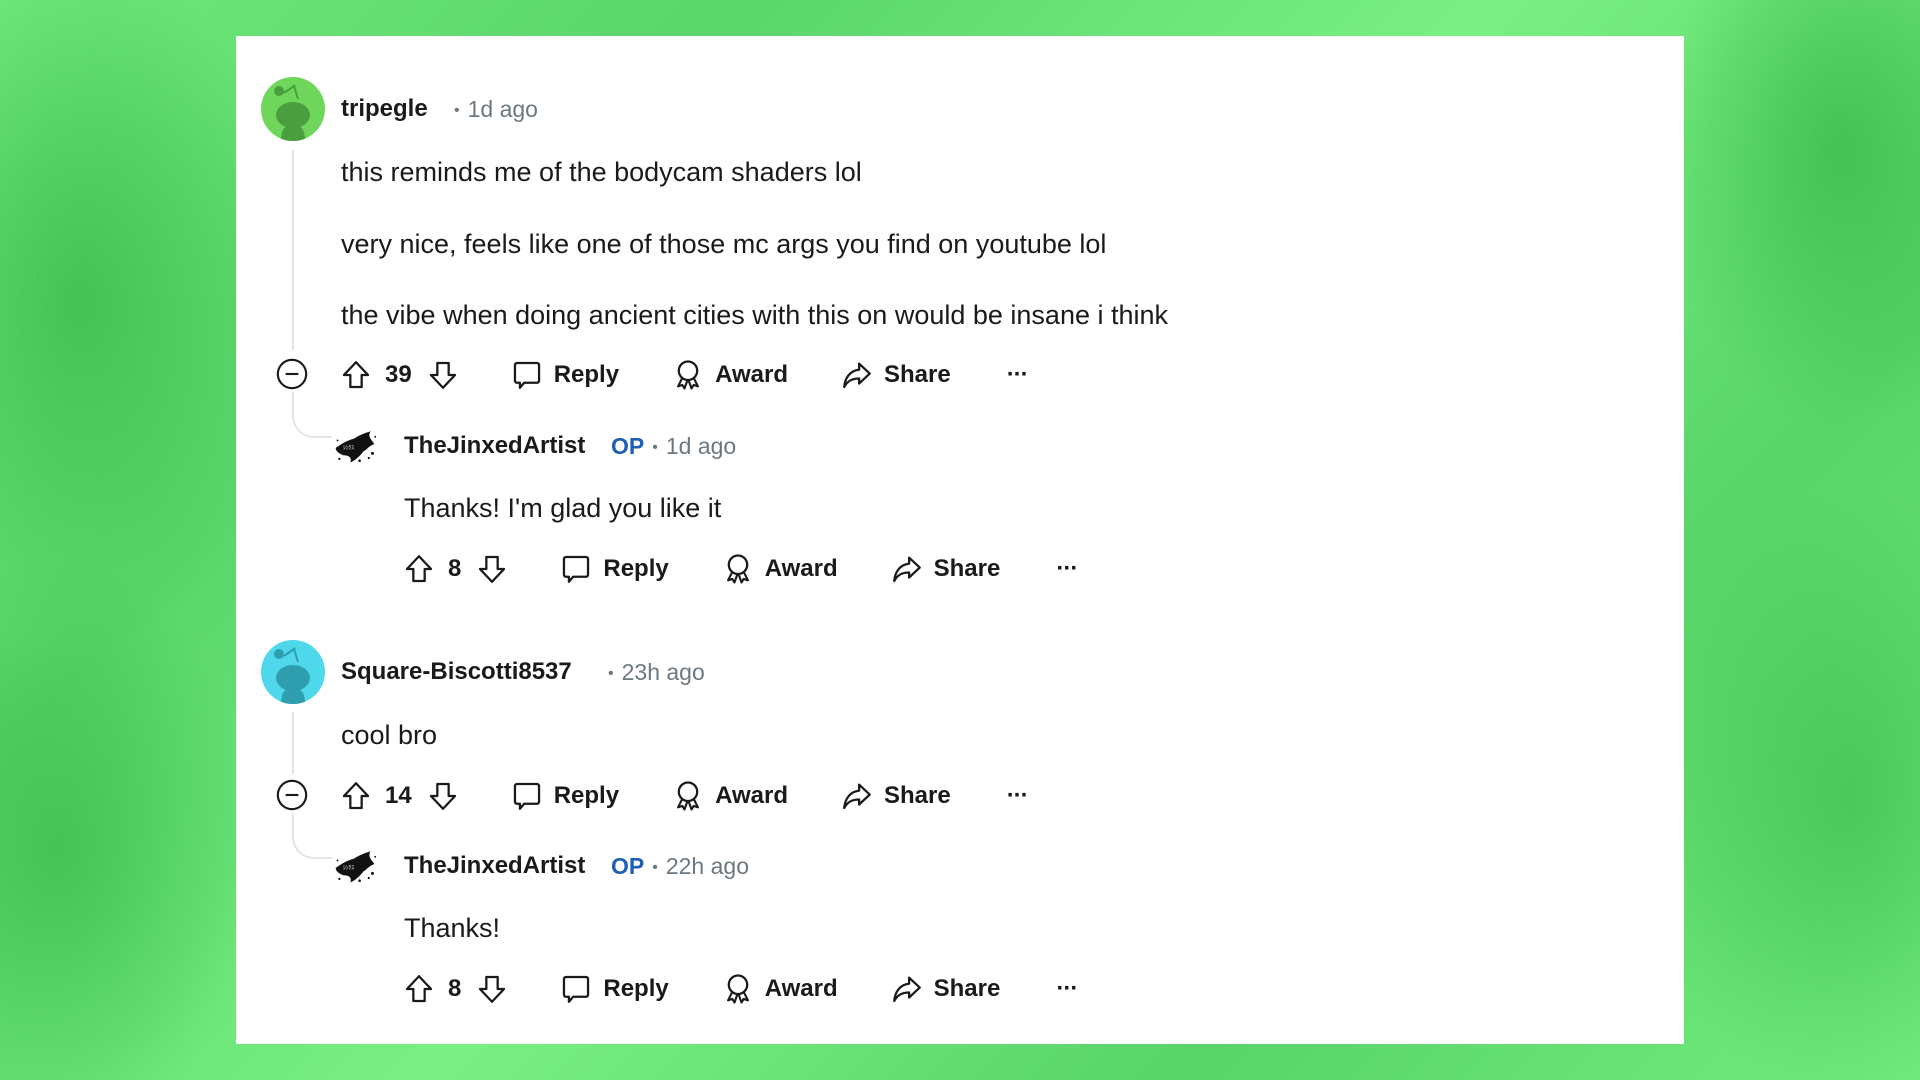  What do you see at coordinates (398, 795) in the screenshot?
I see `vote-count: 14` at bounding box center [398, 795].